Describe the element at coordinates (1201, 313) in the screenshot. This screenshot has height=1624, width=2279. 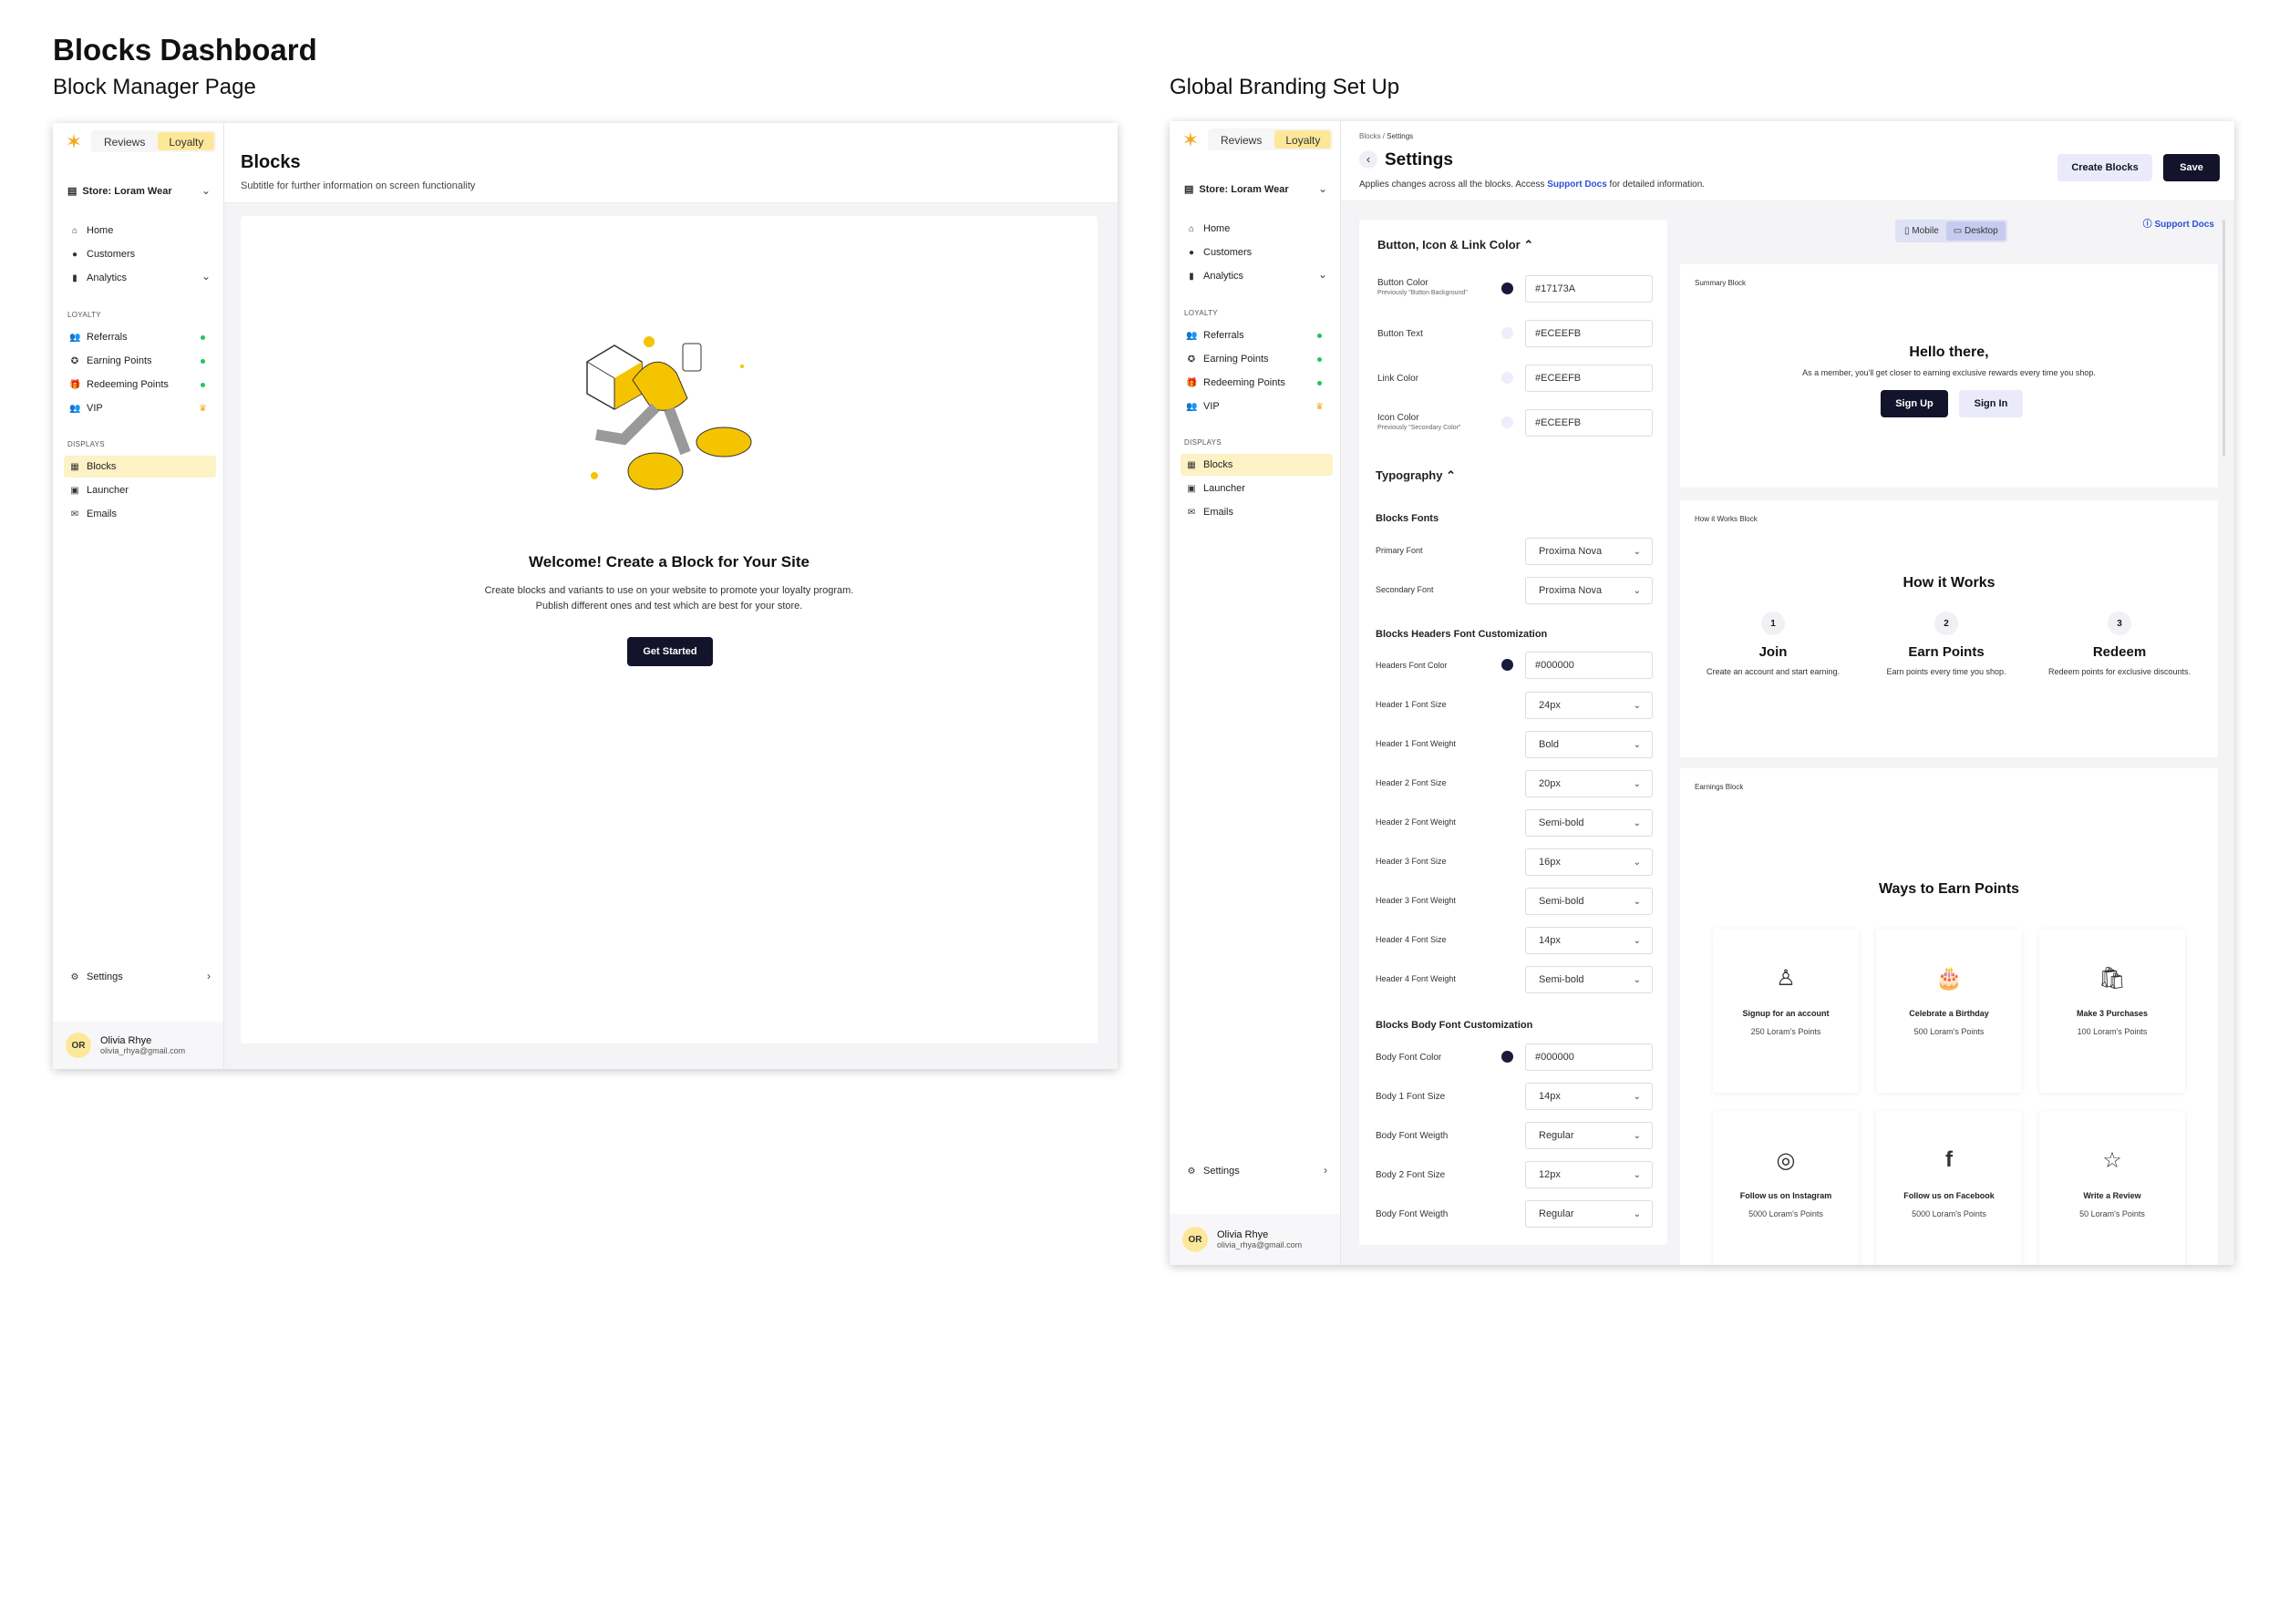
I see `section-label-loyalty: LOYALTY` at that location.